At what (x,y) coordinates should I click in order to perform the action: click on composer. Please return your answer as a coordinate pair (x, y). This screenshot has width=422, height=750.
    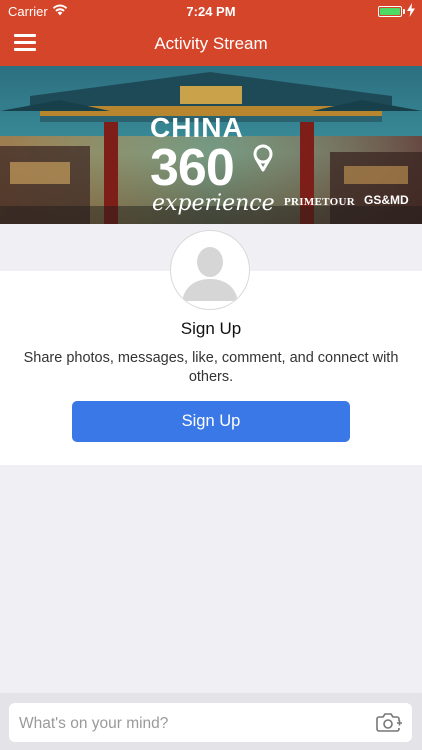
    Looking at the image, I should click on (210, 723).